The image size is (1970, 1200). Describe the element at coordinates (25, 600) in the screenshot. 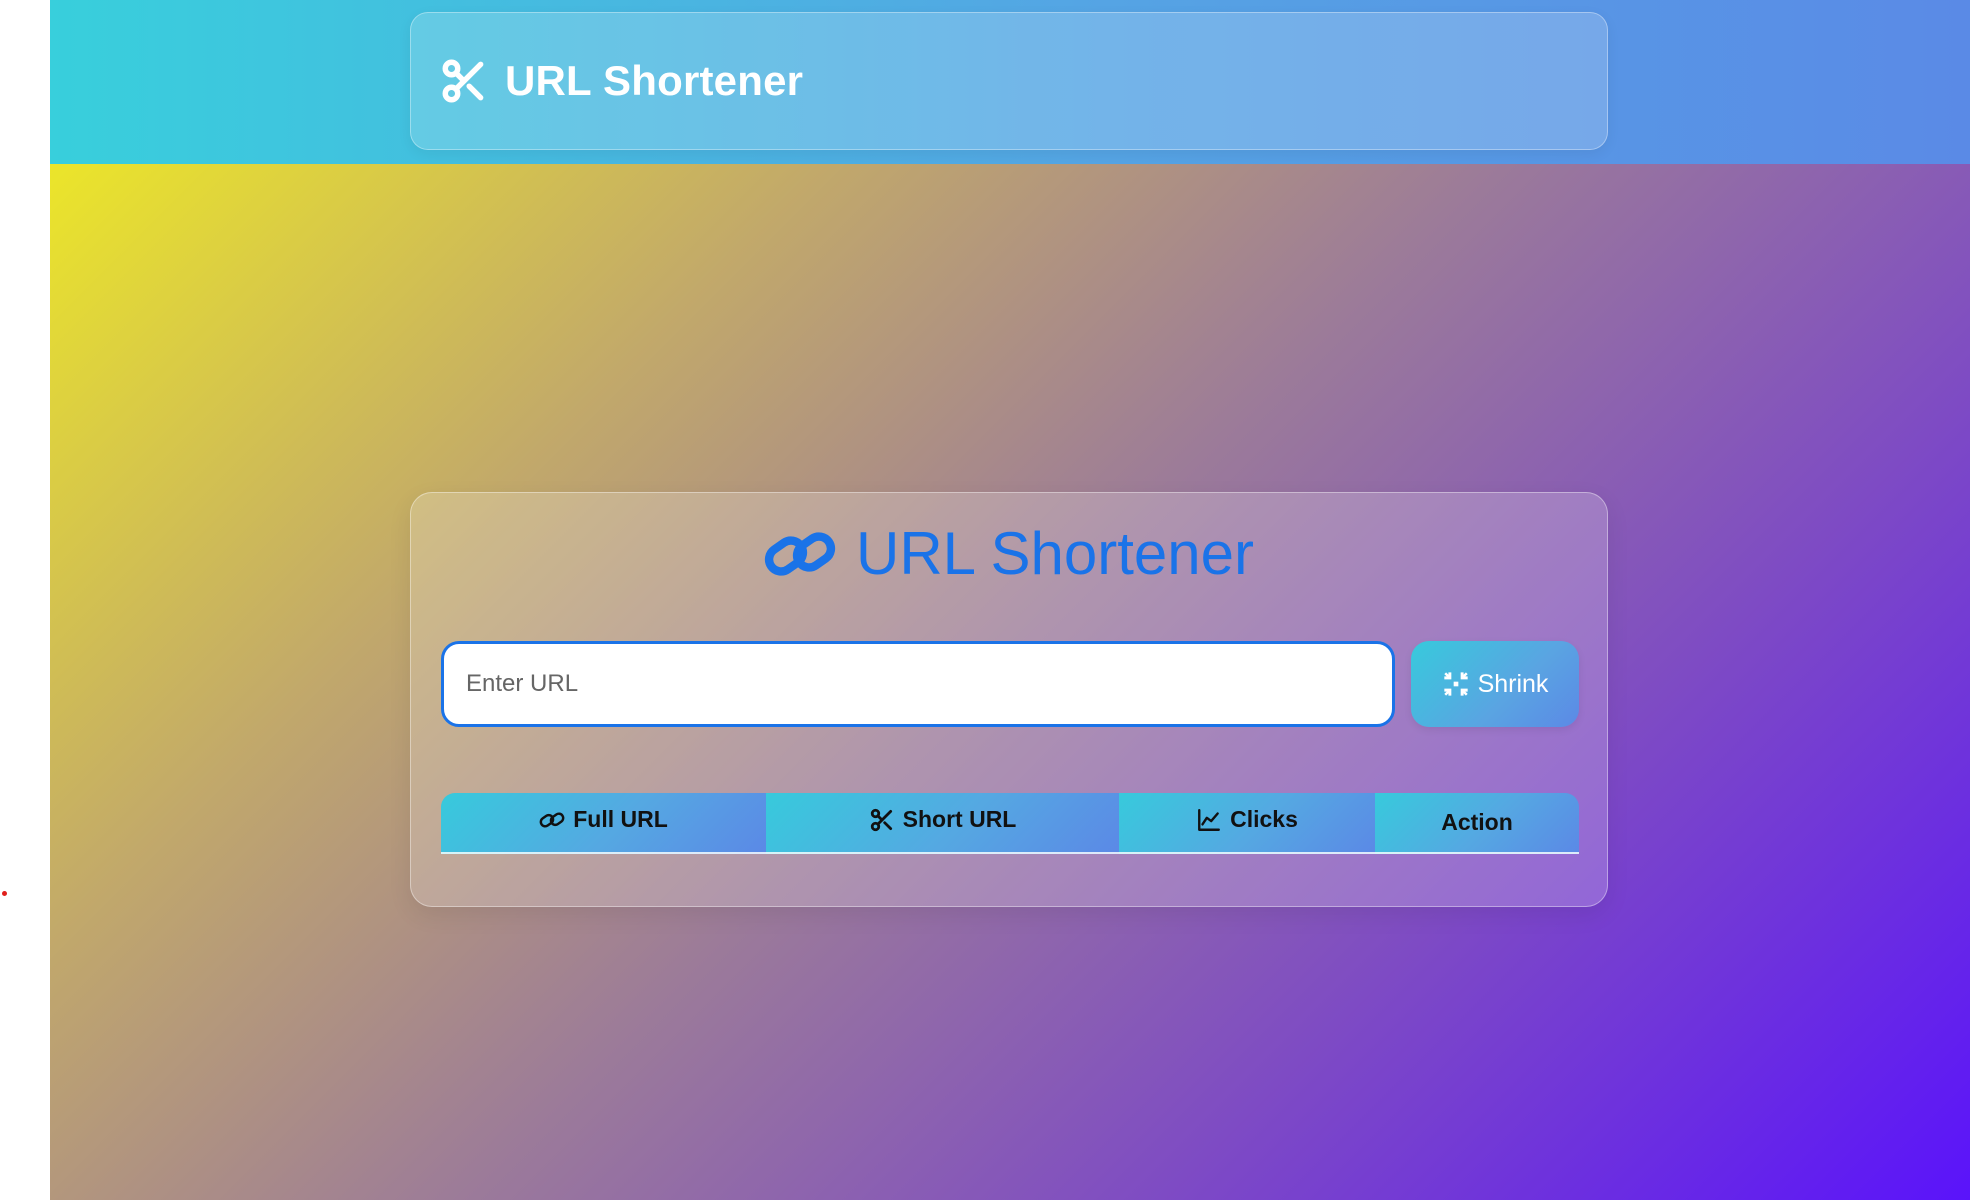

I see `left-gutter` at that location.